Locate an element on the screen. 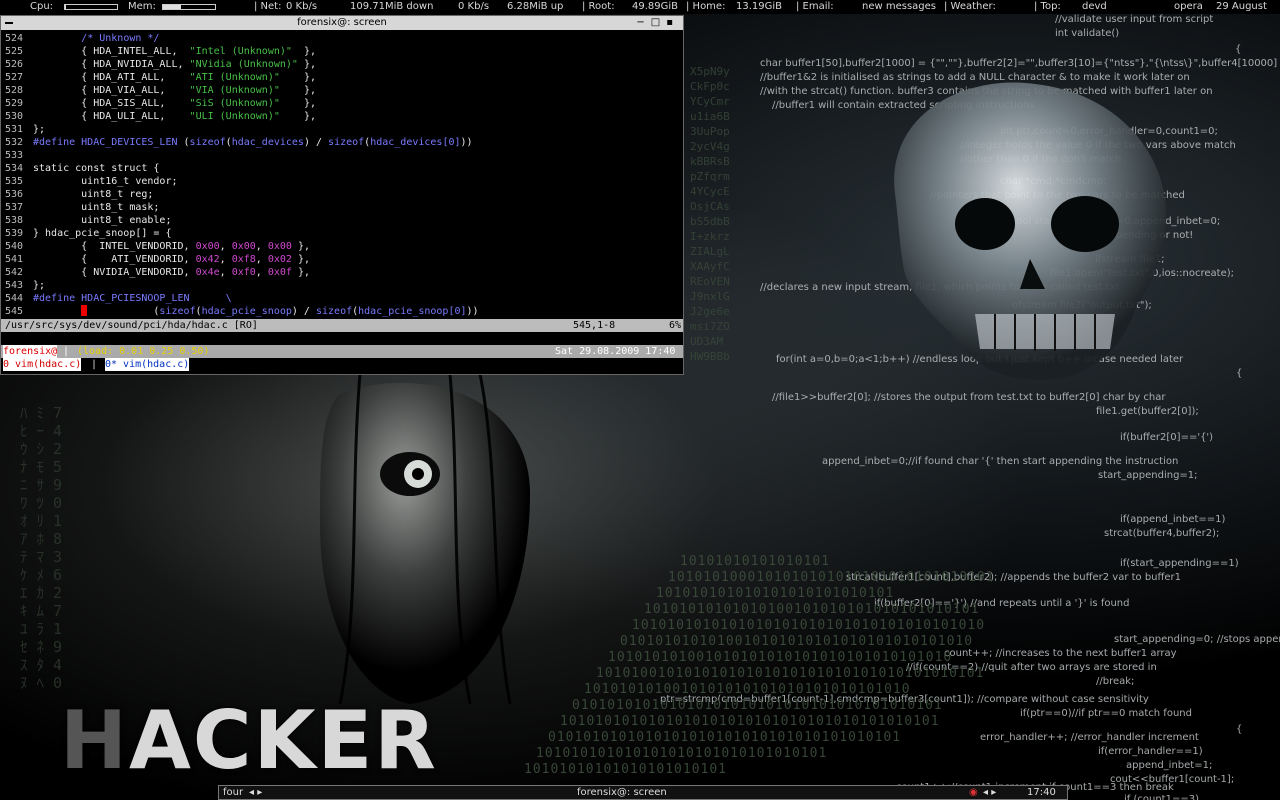 This screenshot has height=800, width=1280. line-number: 543 is located at coordinates (14, 285).